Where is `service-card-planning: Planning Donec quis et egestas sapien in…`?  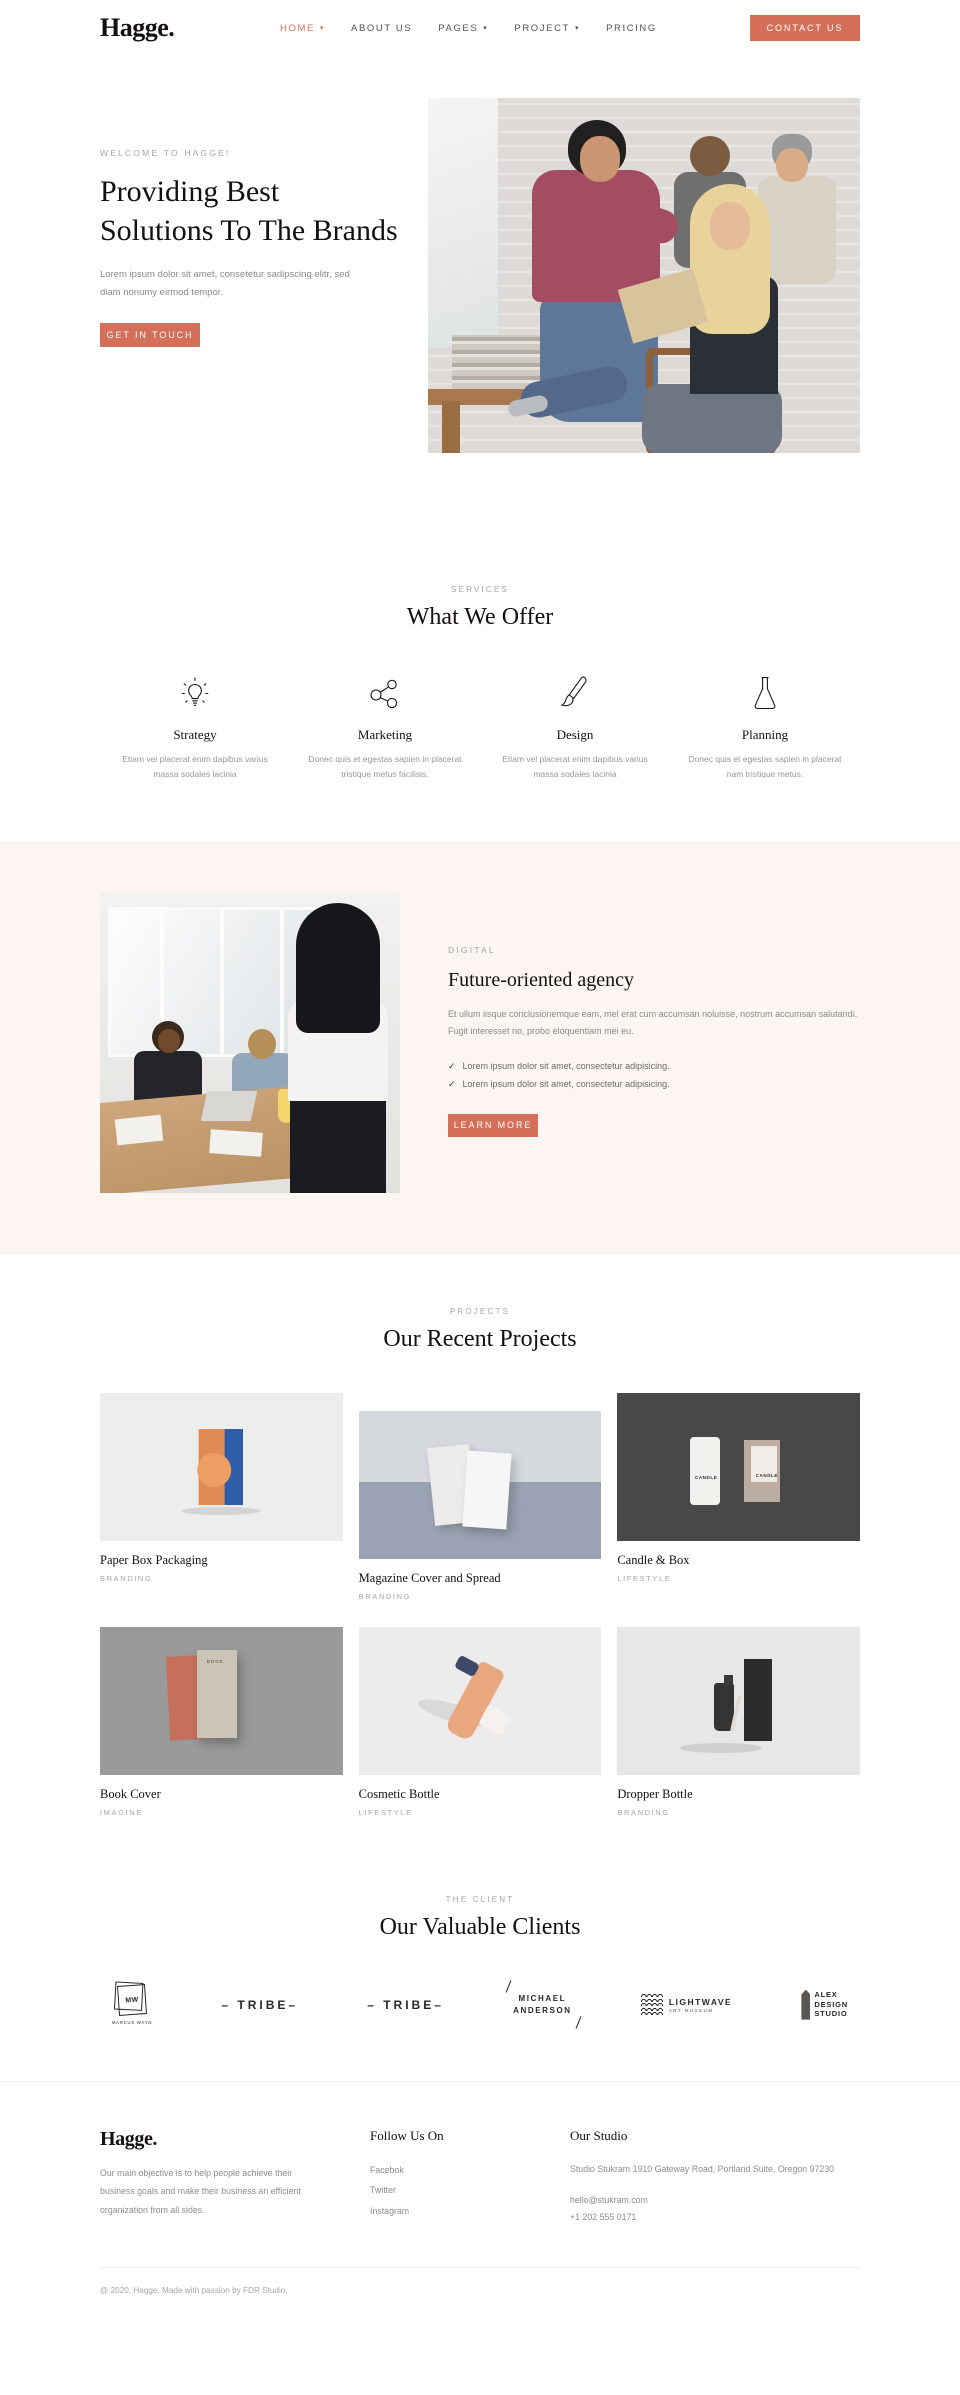
service-card-planning: Planning Donec quis et egestas sapien in… is located at coordinates (765, 727).